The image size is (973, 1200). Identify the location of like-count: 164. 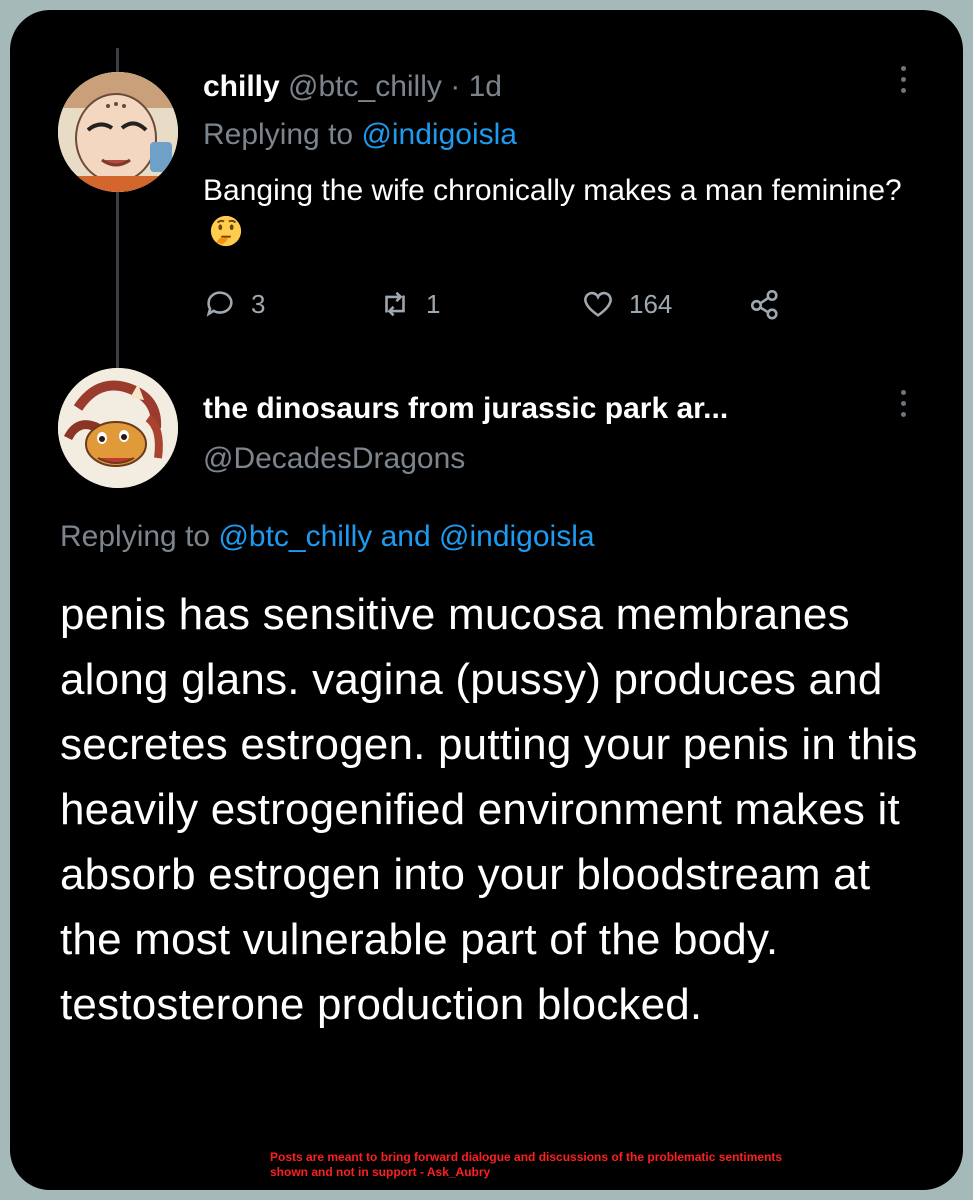
(651, 303).